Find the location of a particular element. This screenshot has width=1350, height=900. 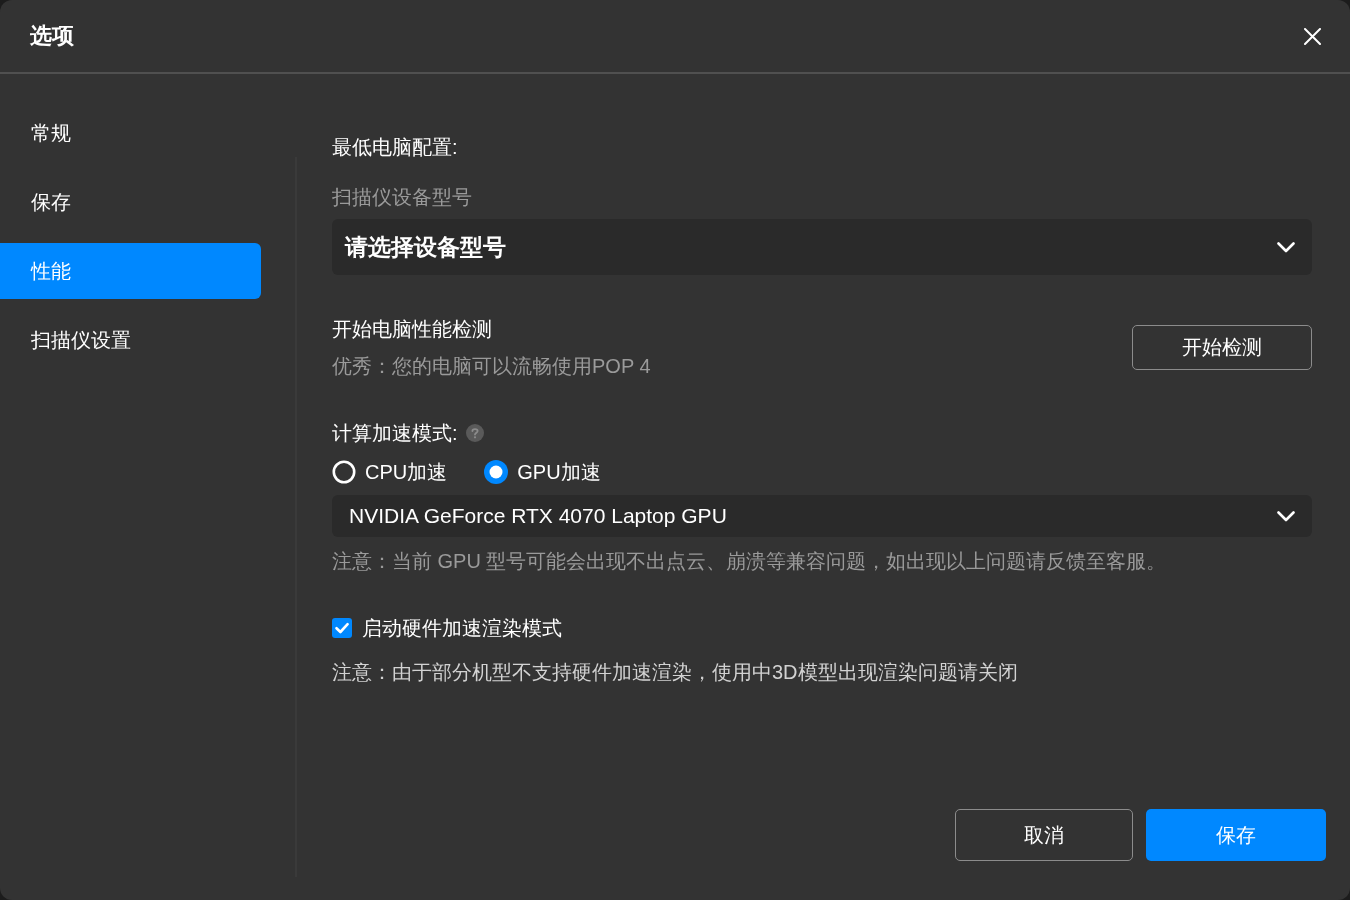

sidebar-item: 保存 is located at coordinates (130, 202).